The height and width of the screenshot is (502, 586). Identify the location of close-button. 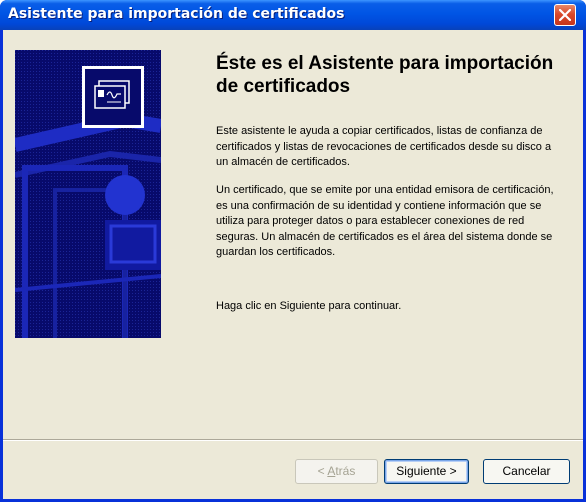
(565, 15).